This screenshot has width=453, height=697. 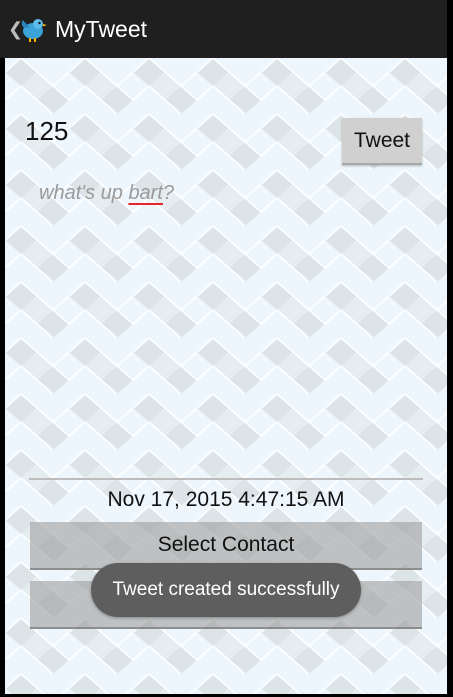 I want to click on tweet-input-text-end: ?, so click(x=168, y=193).